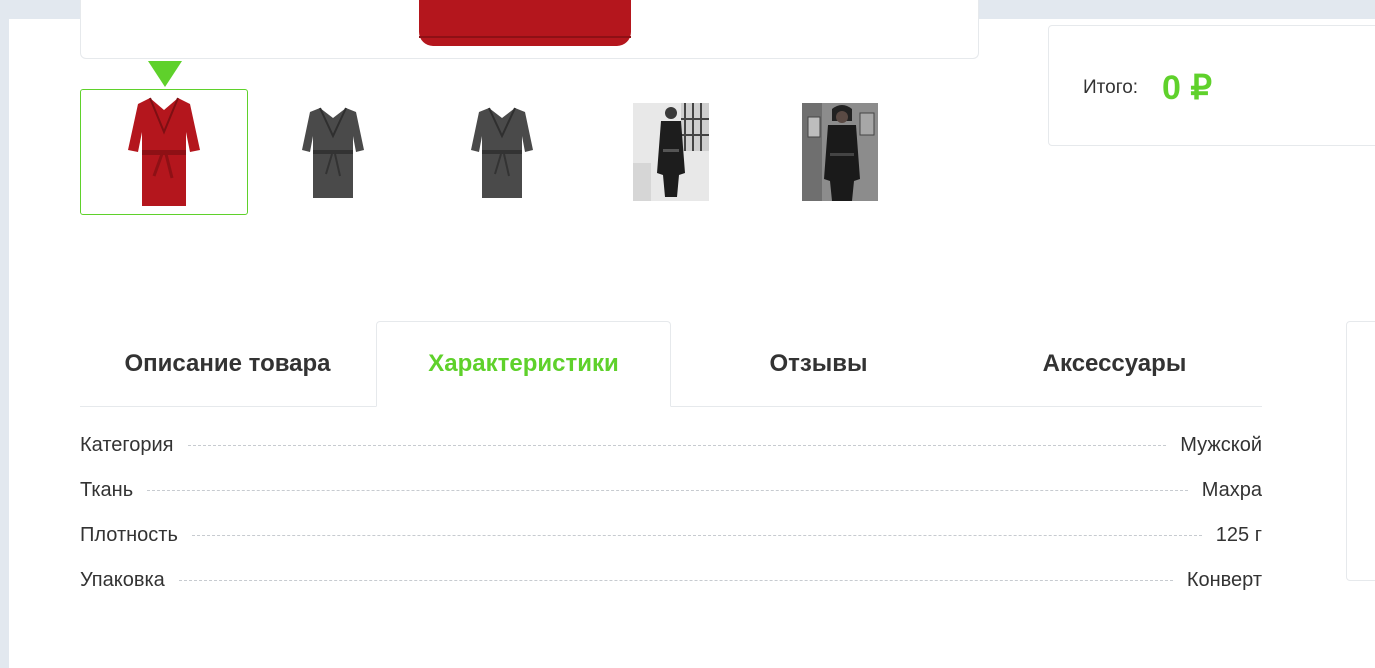 The width and height of the screenshot is (1375, 668). What do you see at coordinates (671, 546) in the screenshot?
I see `spec-row: Плотность 125 г` at bounding box center [671, 546].